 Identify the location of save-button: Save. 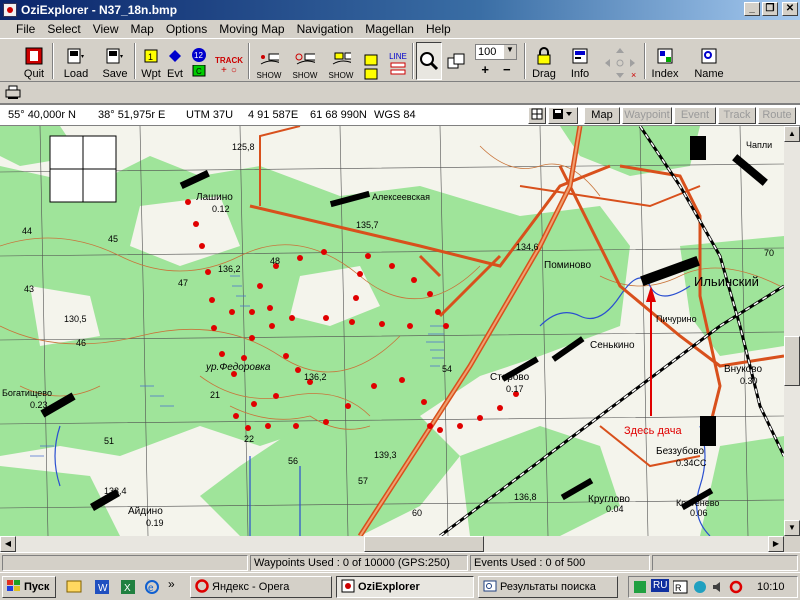
(115, 61).